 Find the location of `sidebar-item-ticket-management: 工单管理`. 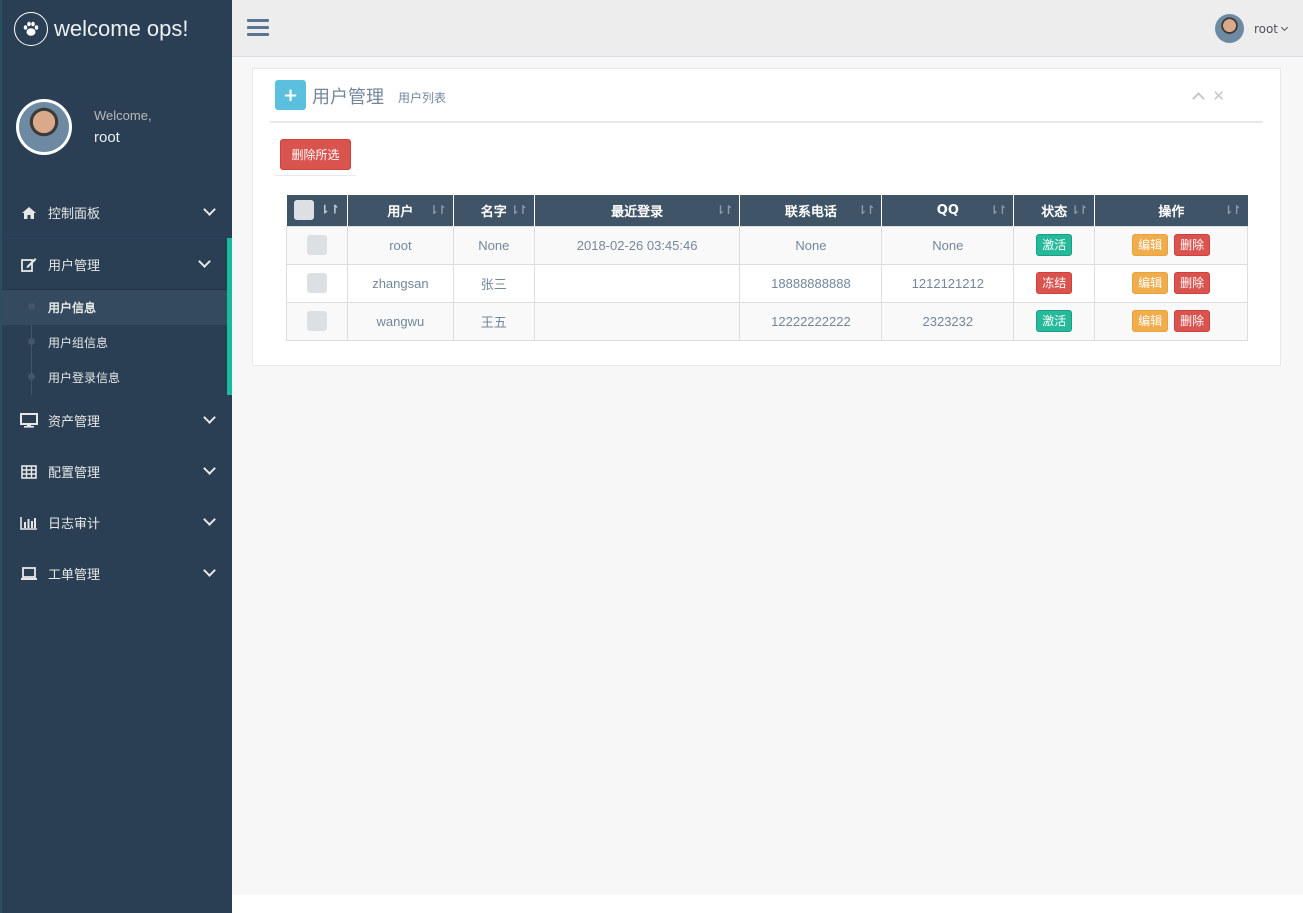

sidebar-item-ticket-management: 工单管理 is located at coordinates (117, 573).